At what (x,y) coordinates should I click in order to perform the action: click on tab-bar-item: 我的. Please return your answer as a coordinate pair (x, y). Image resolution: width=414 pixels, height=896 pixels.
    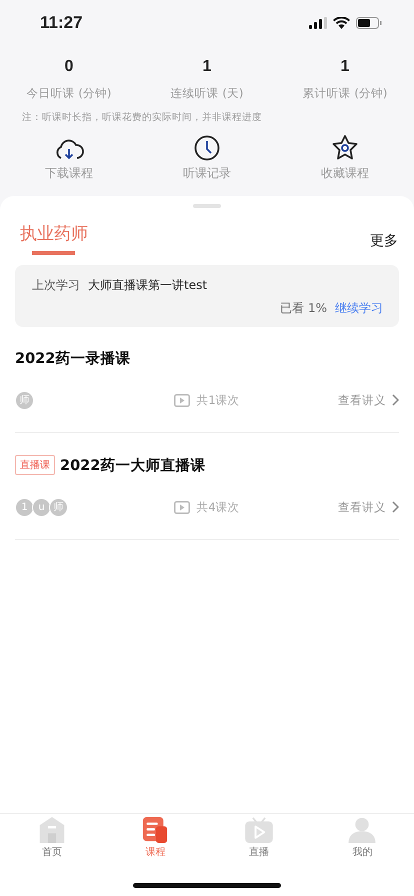
    Looking at the image, I should click on (362, 838).